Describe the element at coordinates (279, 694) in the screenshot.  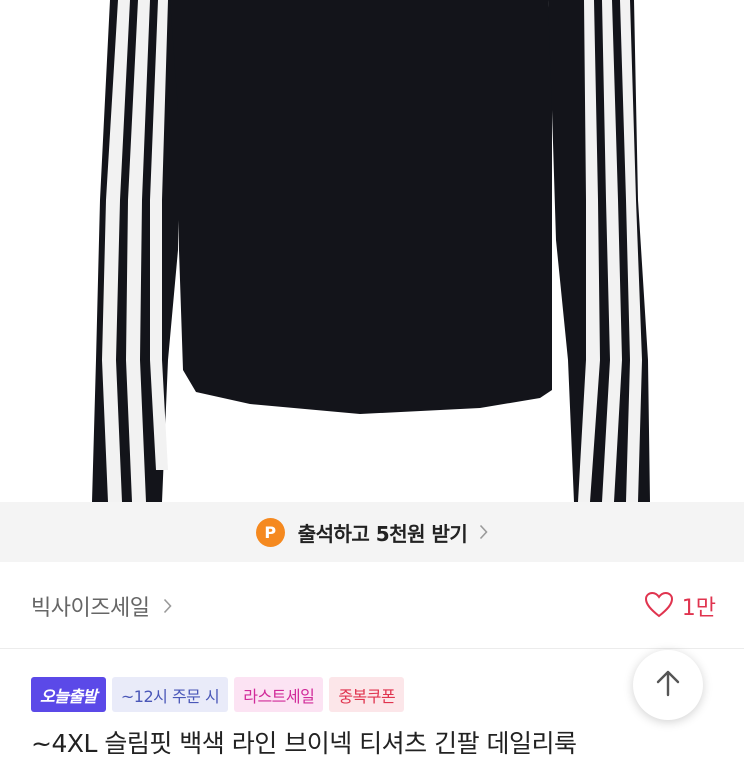
I see `badge-last-sale: 라스트세일` at that location.